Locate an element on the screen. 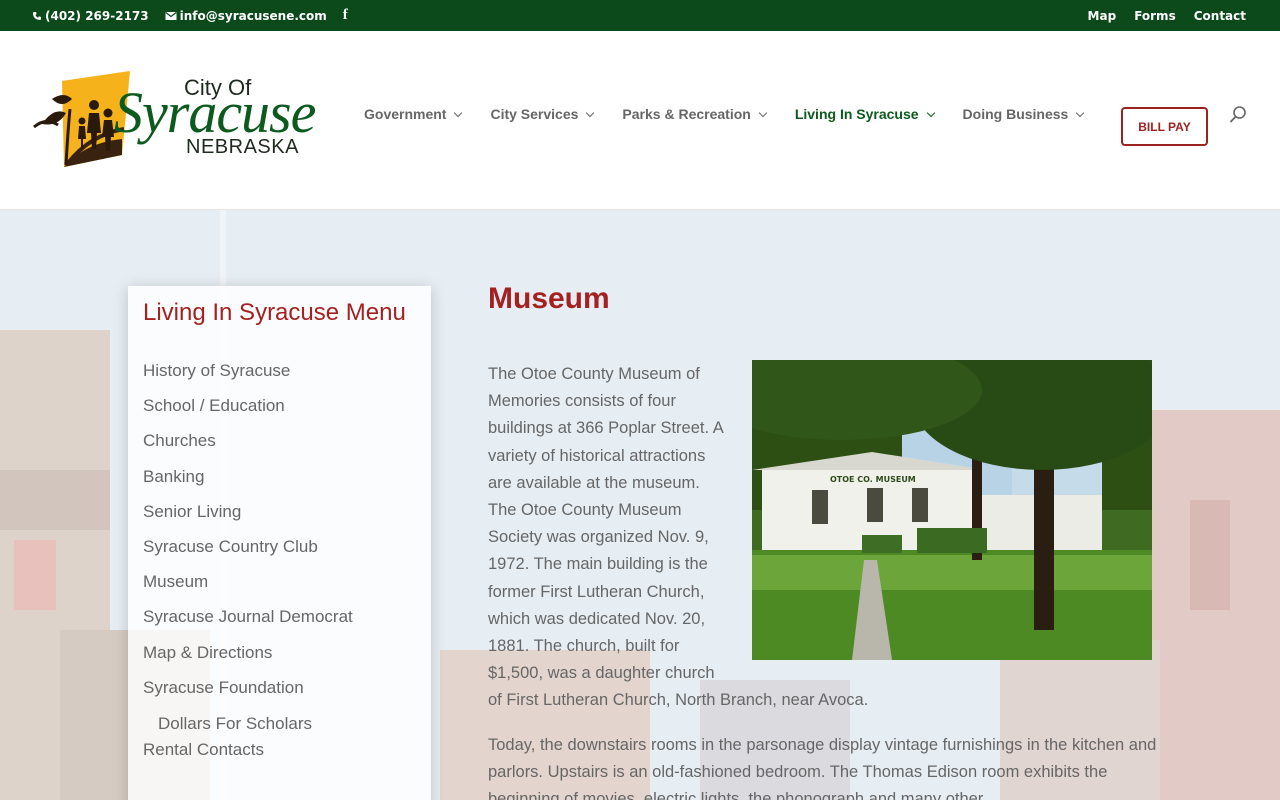 The height and width of the screenshot is (800, 1280). nav-city-services: City Services is located at coordinates (542, 114).